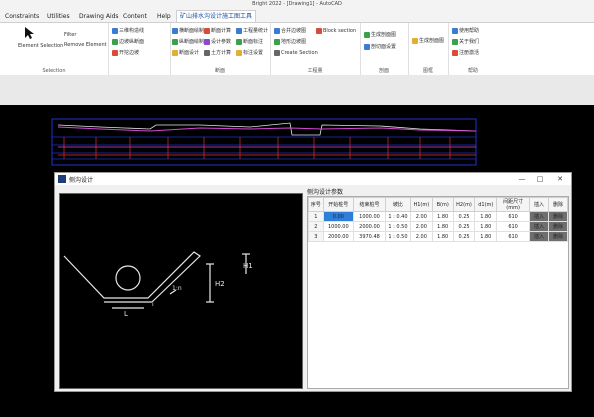 This screenshot has height=417, width=594. Describe the element at coordinates (125, 53) in the screenshot. I see `ribbon-btn-3: 开挖边坡` at that location.